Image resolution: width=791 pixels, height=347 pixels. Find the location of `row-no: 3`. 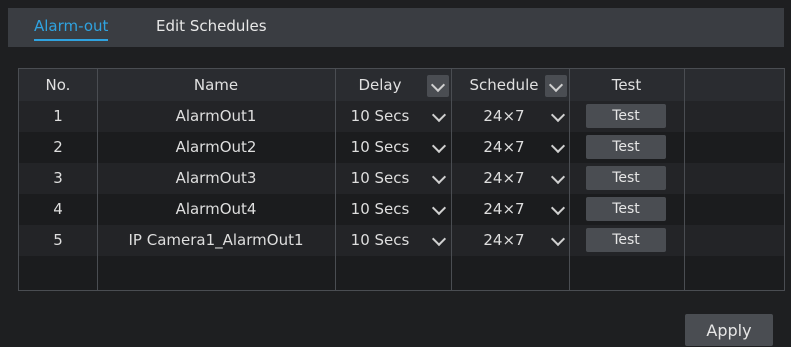

row-no: 3 is located at coordinates (58, 178).